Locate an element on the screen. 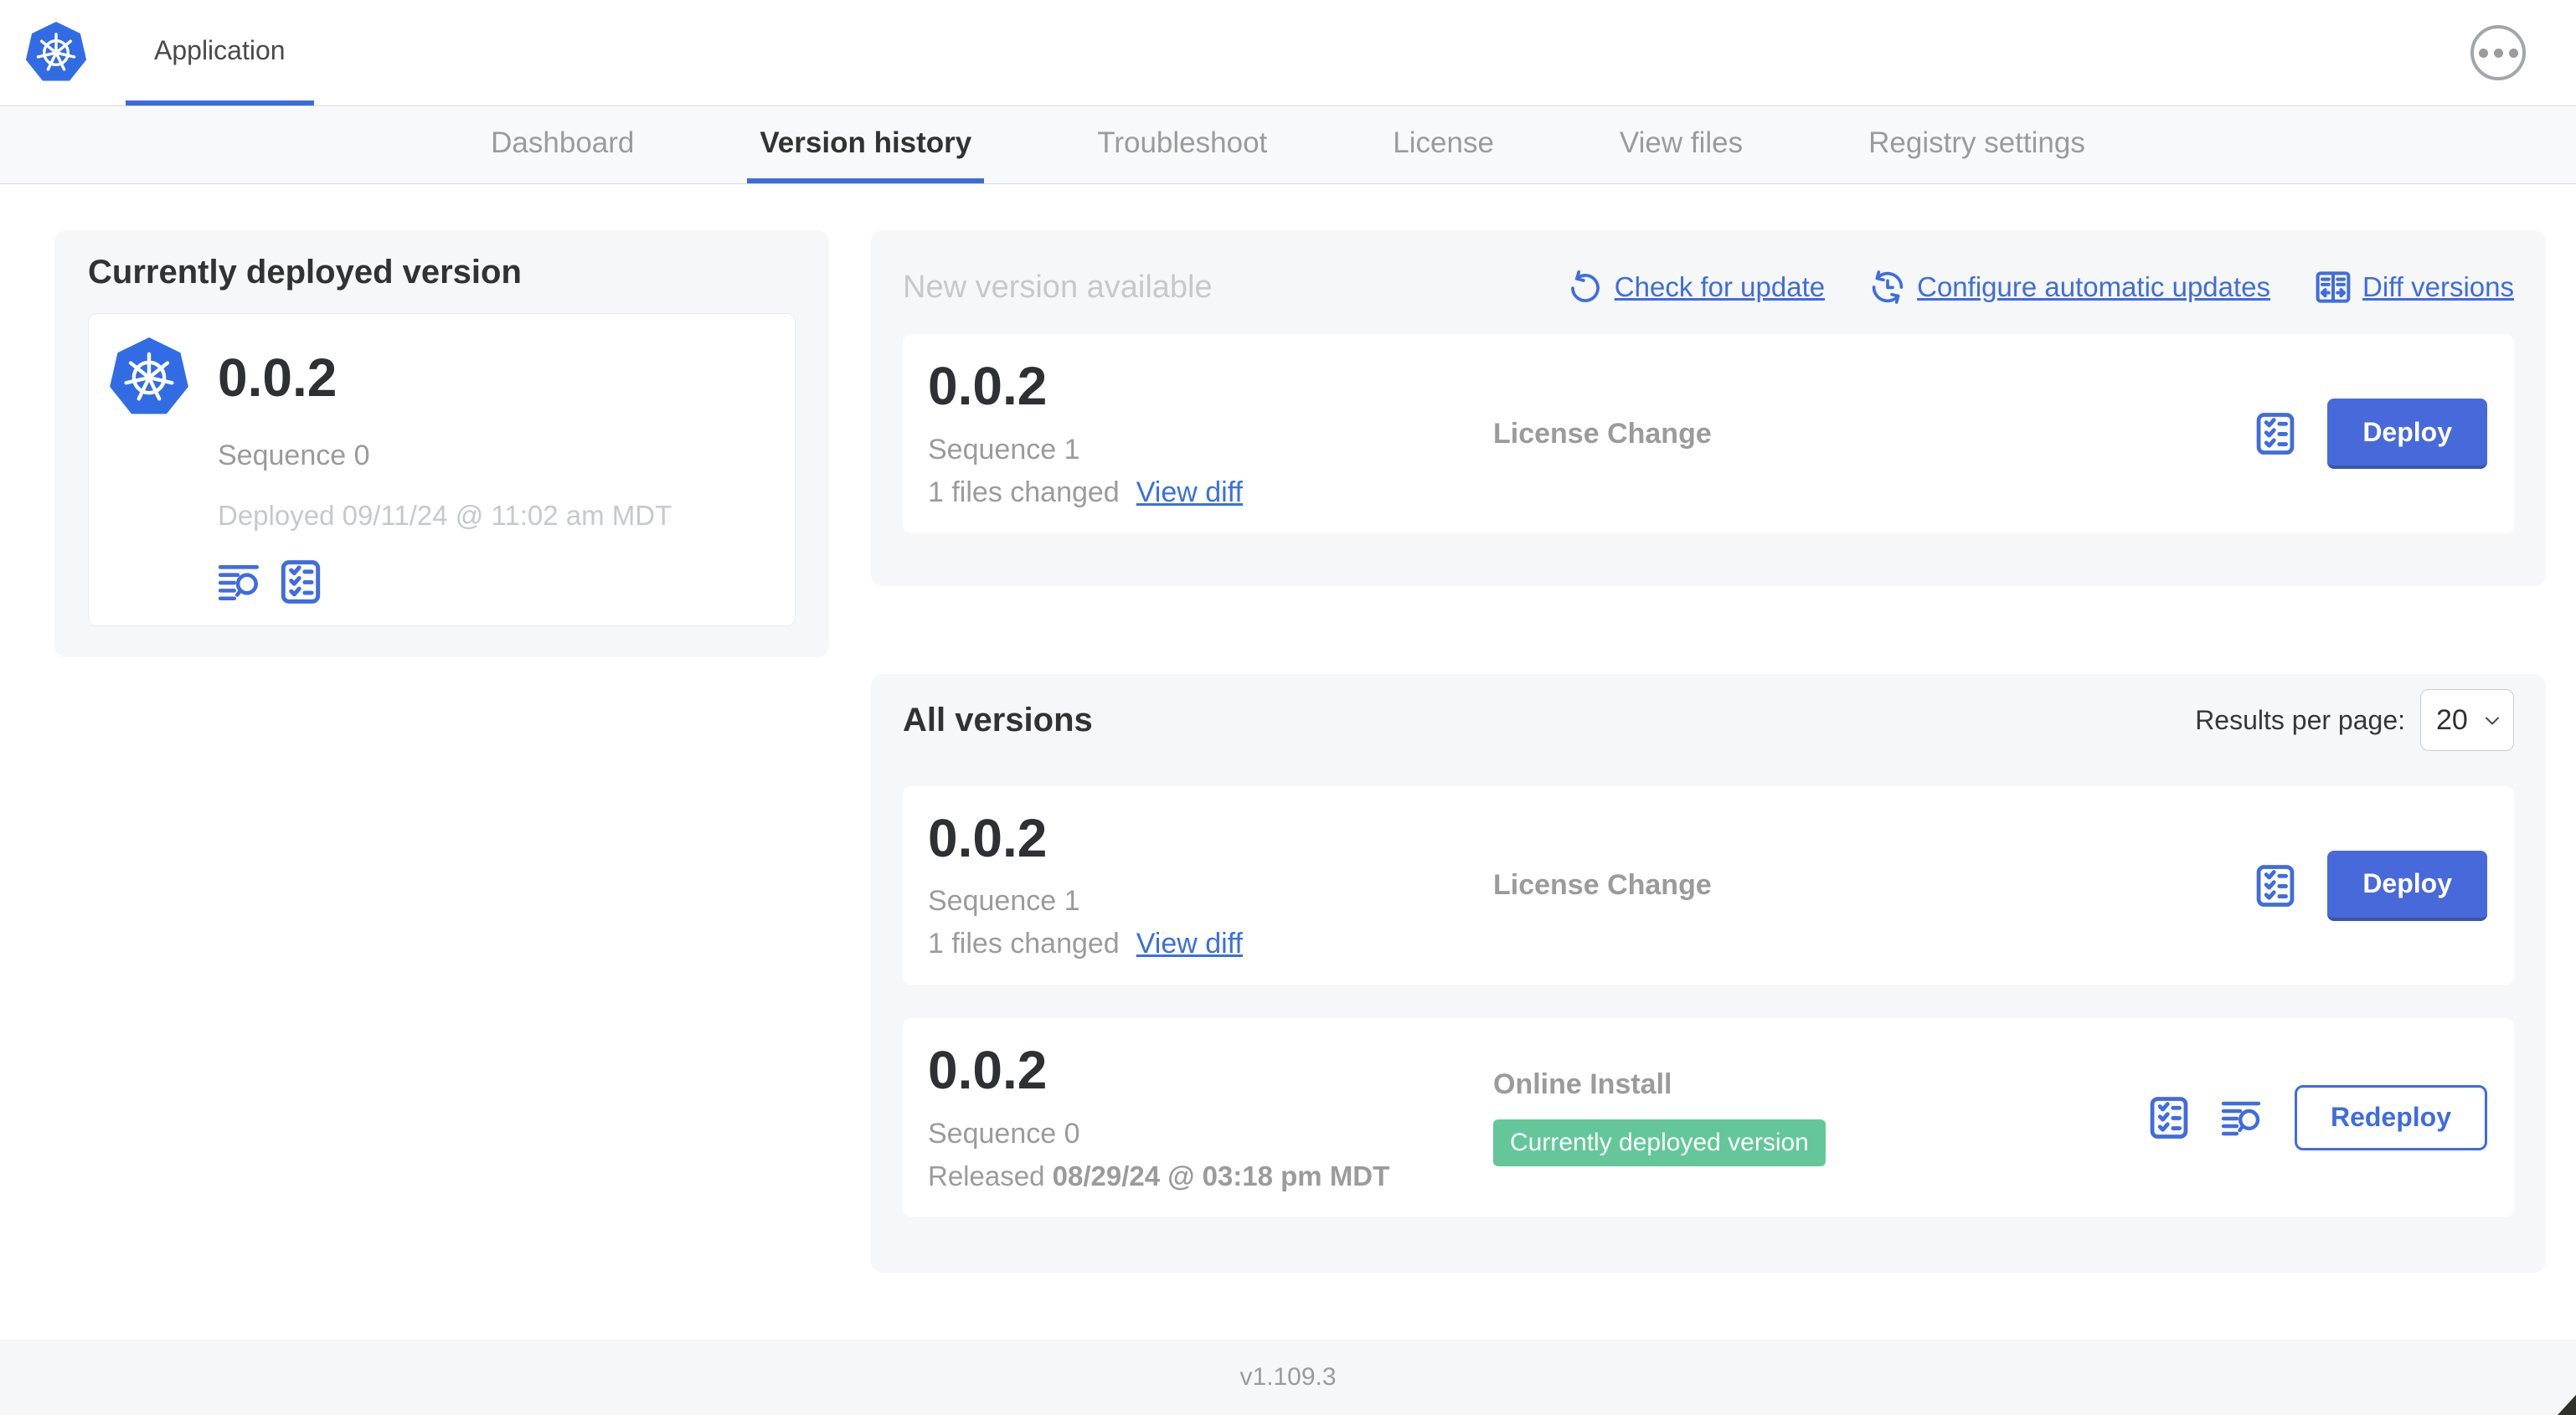 The width and height of the screenshot is (2576, 1415). deployed-timestamp: Deployed 09/11/24 @ 11:02 am MDT is located at coordinates (445, 515).